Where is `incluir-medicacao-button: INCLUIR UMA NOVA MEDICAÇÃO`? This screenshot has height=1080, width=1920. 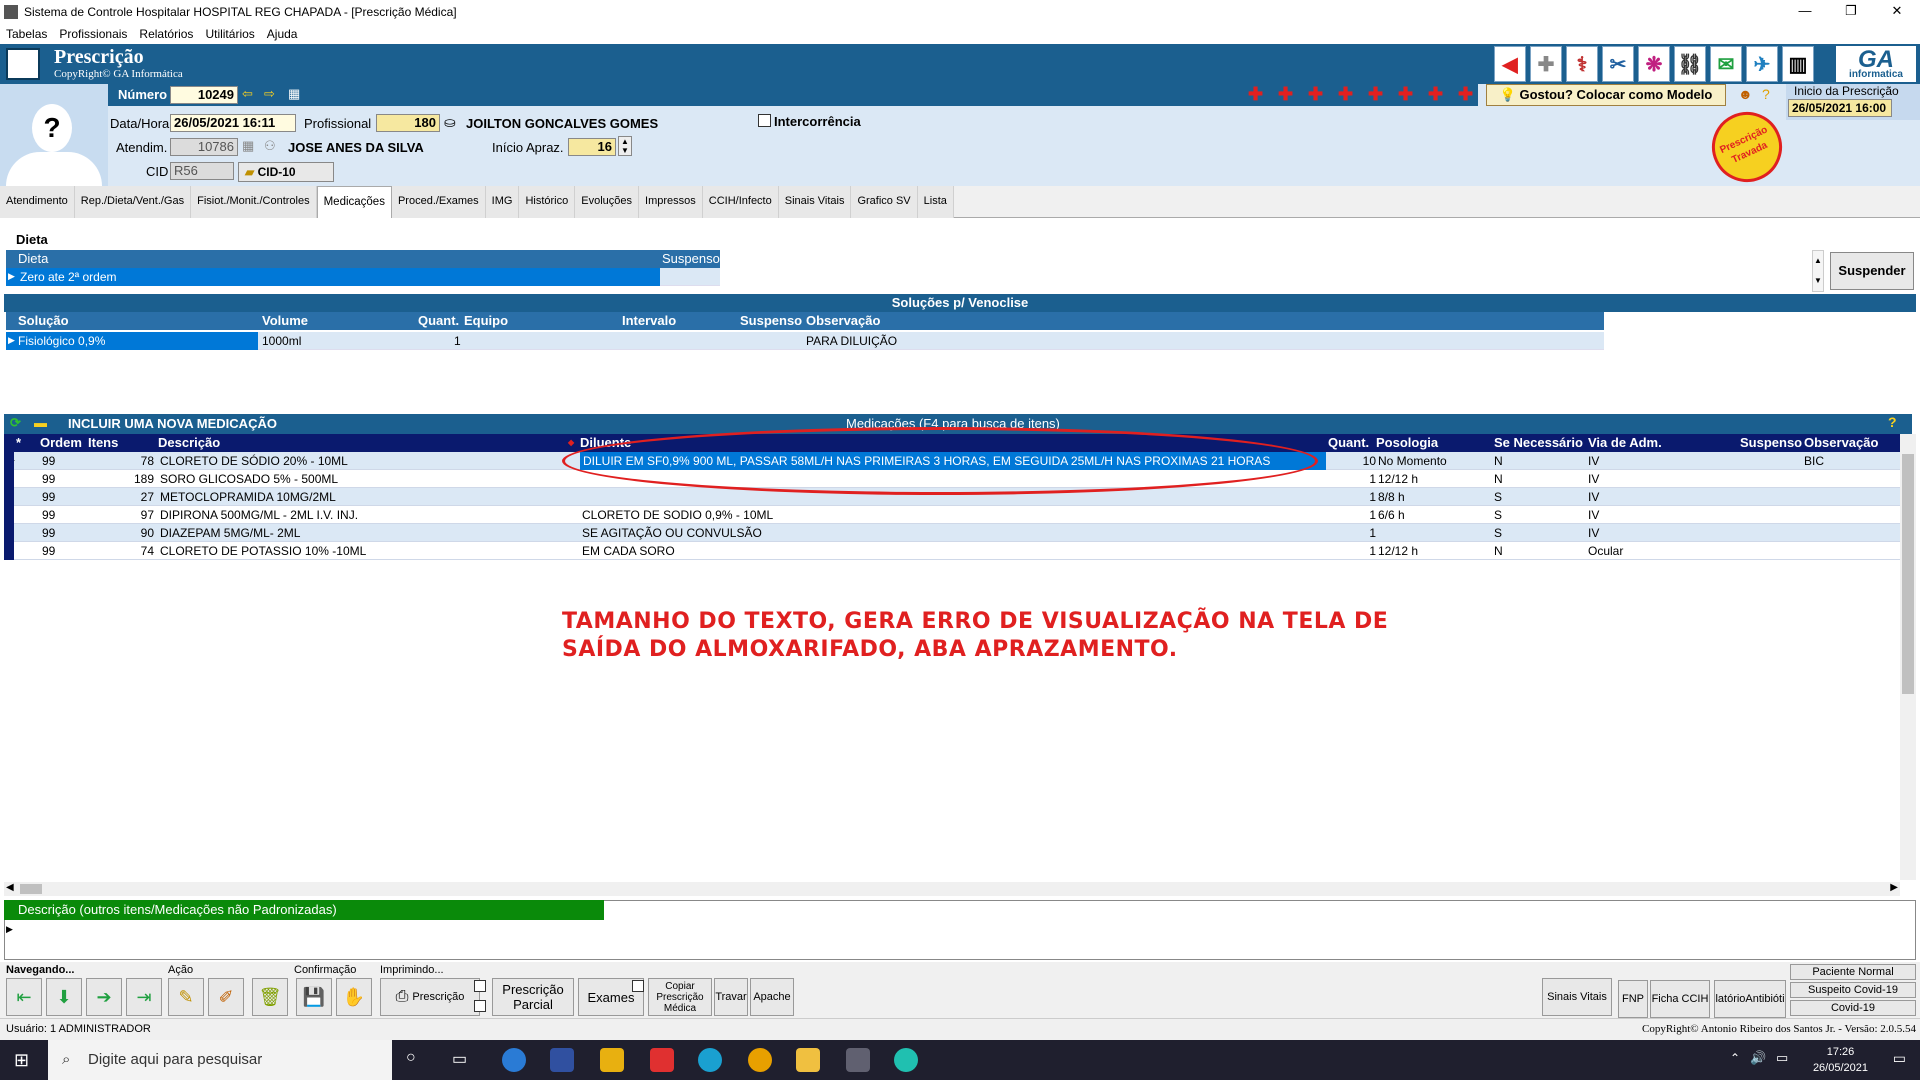
incluir-medicacao-button: INCLUIR UMA NOVA MEDICAÇÃO is located at coordinates (172, 423).